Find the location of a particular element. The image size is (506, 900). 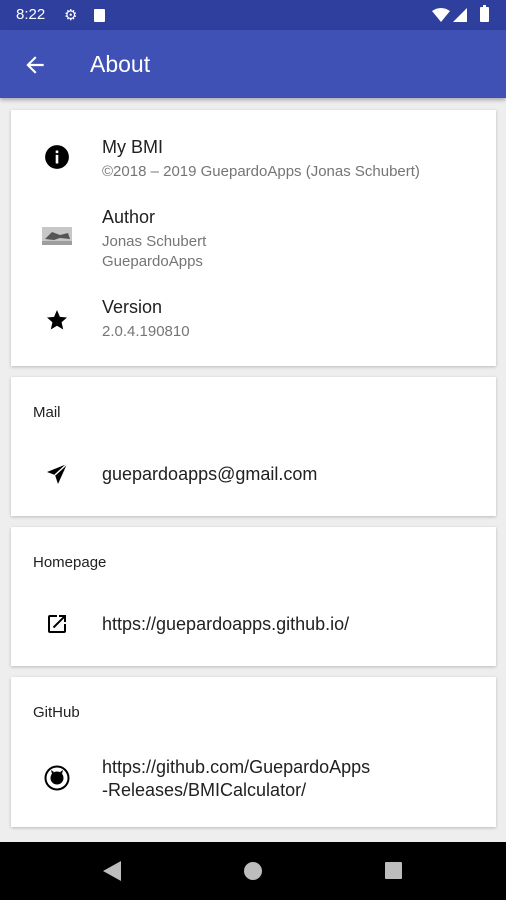

version-title: Version is located at coordinates (132, 307).